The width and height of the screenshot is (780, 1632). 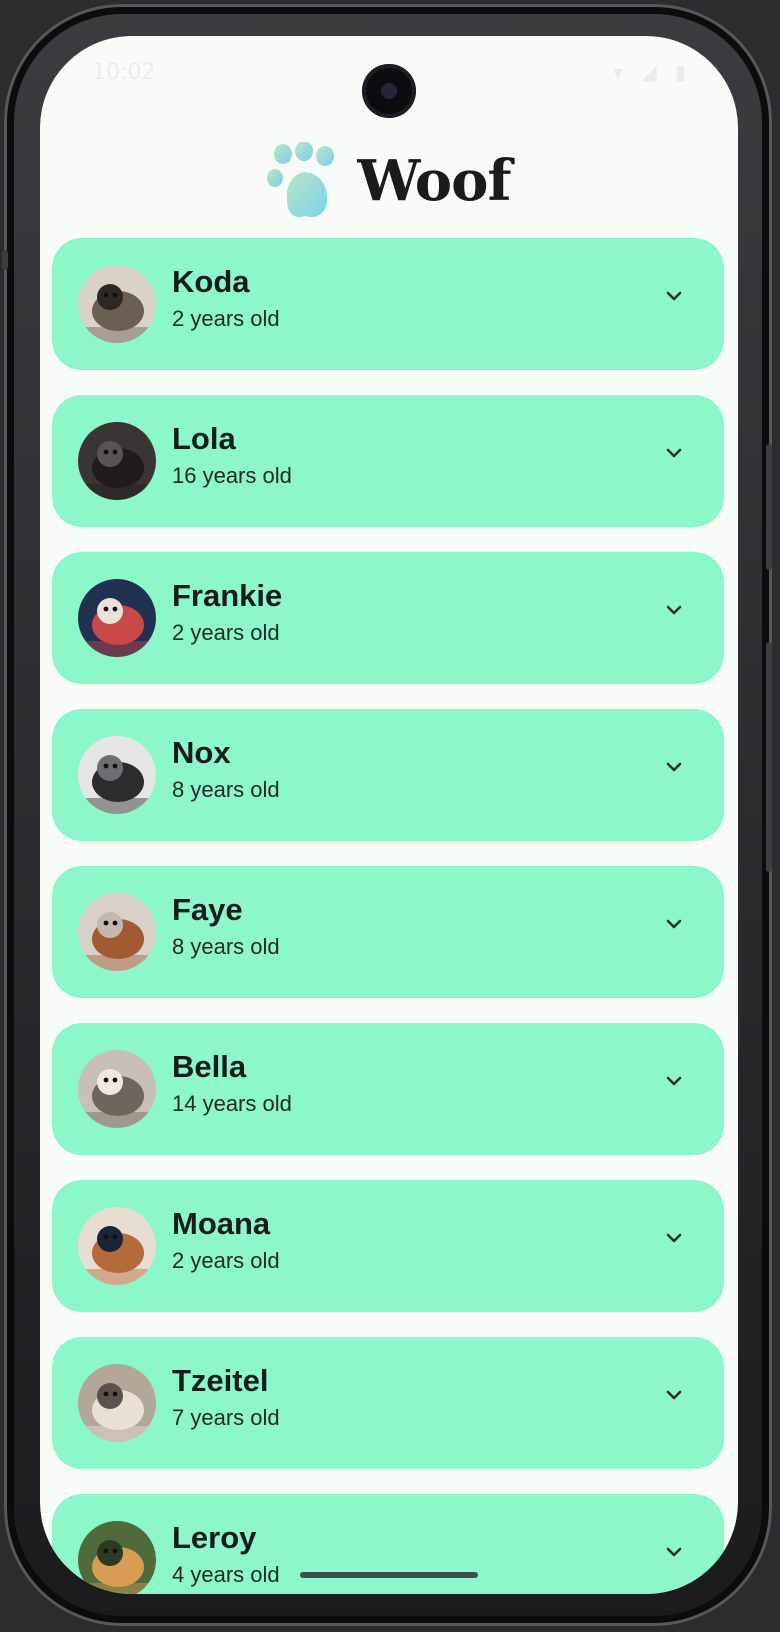 I want to click on dog-name: Leroy, so click(x=214, y=1537).